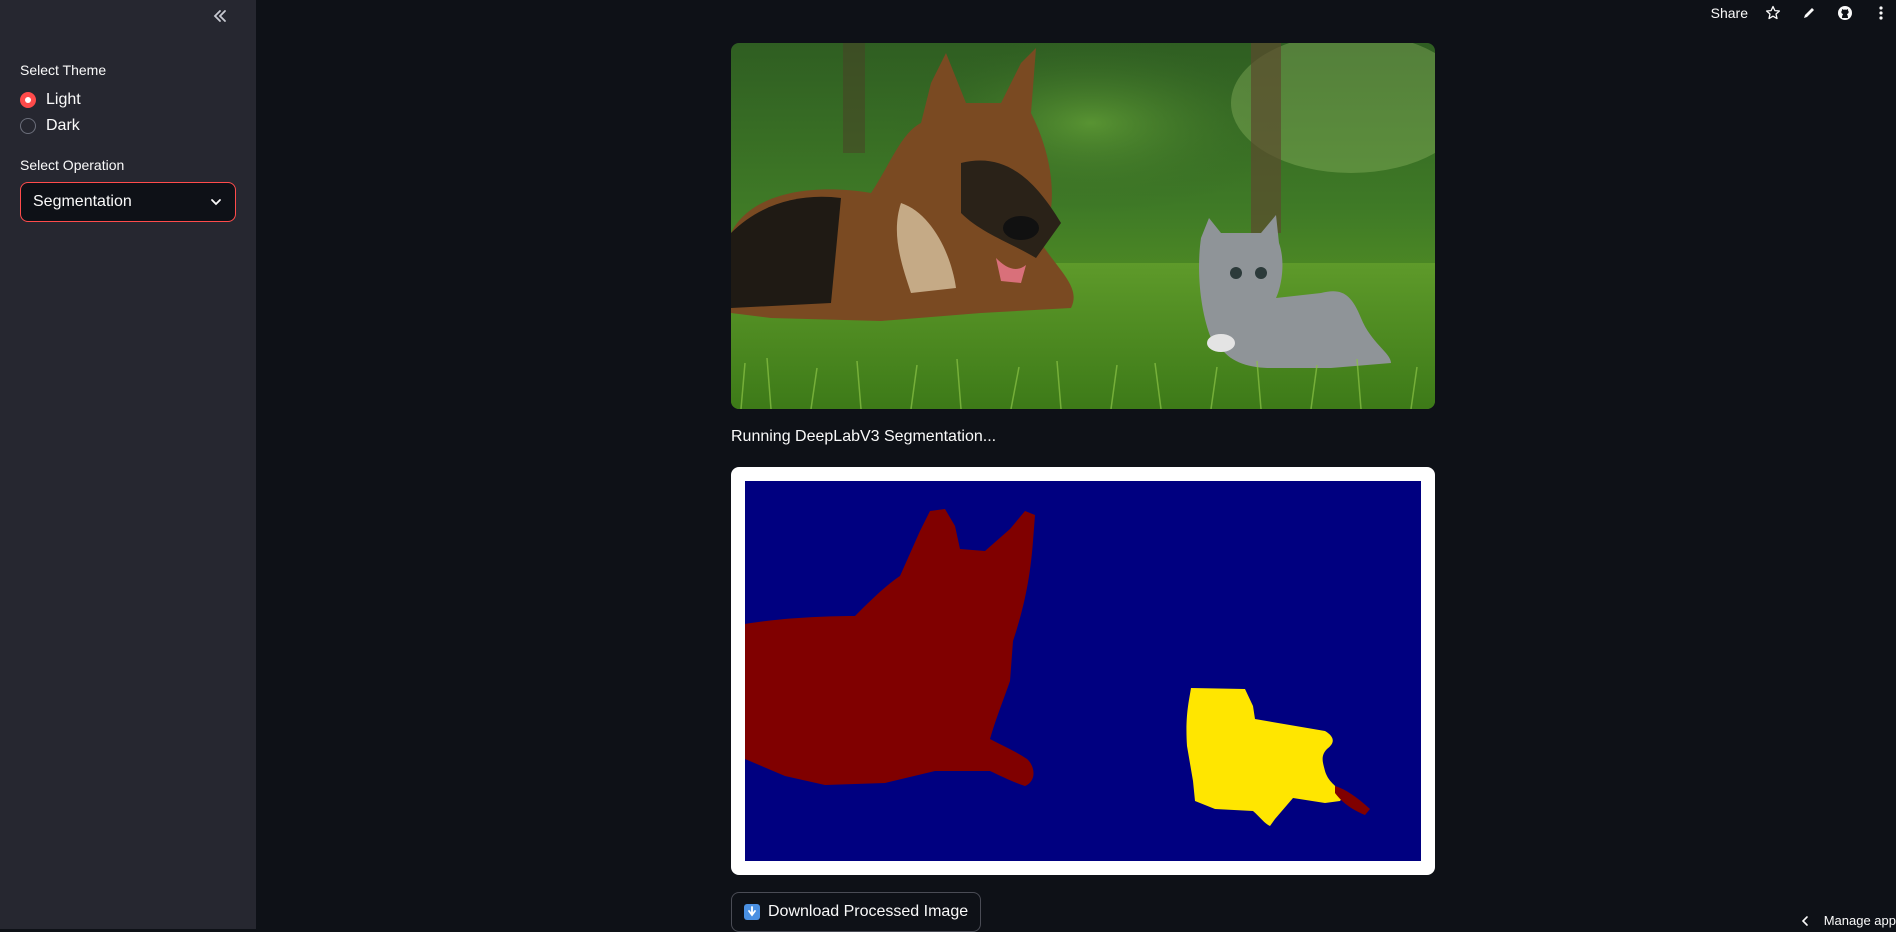 The image size is (1896, 932). I want to click on segmentation-mask, so click(1083, 671).